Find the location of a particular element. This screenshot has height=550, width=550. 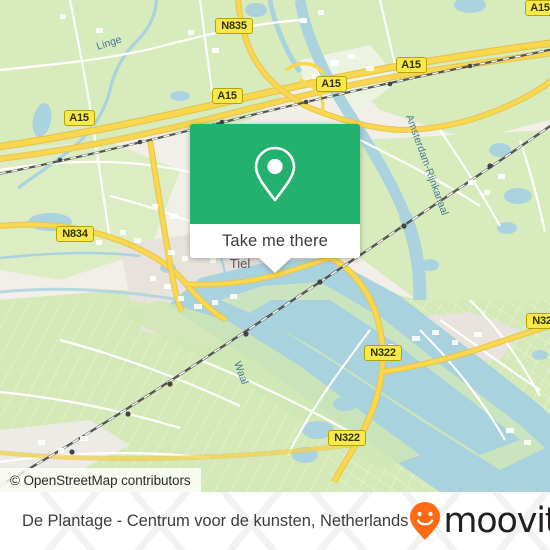

road-shield-n835: N835 is located at coordinates (234, 26).